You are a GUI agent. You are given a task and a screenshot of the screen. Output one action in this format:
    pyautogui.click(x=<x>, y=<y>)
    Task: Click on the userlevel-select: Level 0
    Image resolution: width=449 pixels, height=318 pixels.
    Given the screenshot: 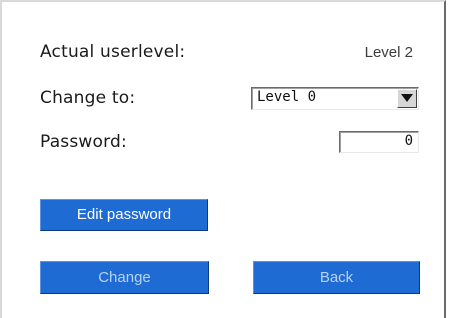 What is the action you would take?
    pyautogui.click(x=335, y=98)
    